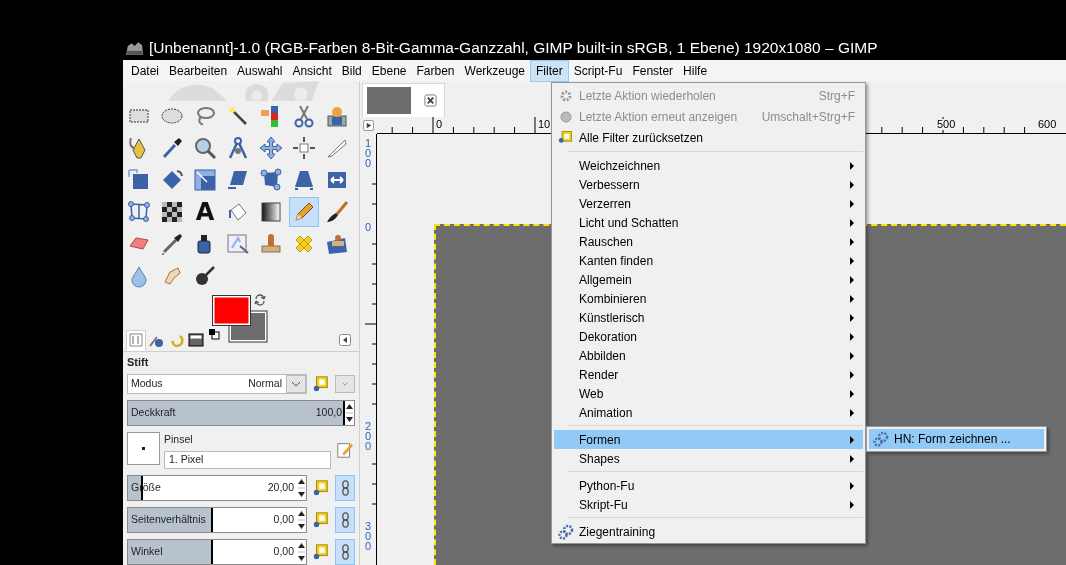  What do you see at coordinates (708, 485) in the screenshot?
I see `menu-item: Python-Fu` at bounding box center [708, 485].